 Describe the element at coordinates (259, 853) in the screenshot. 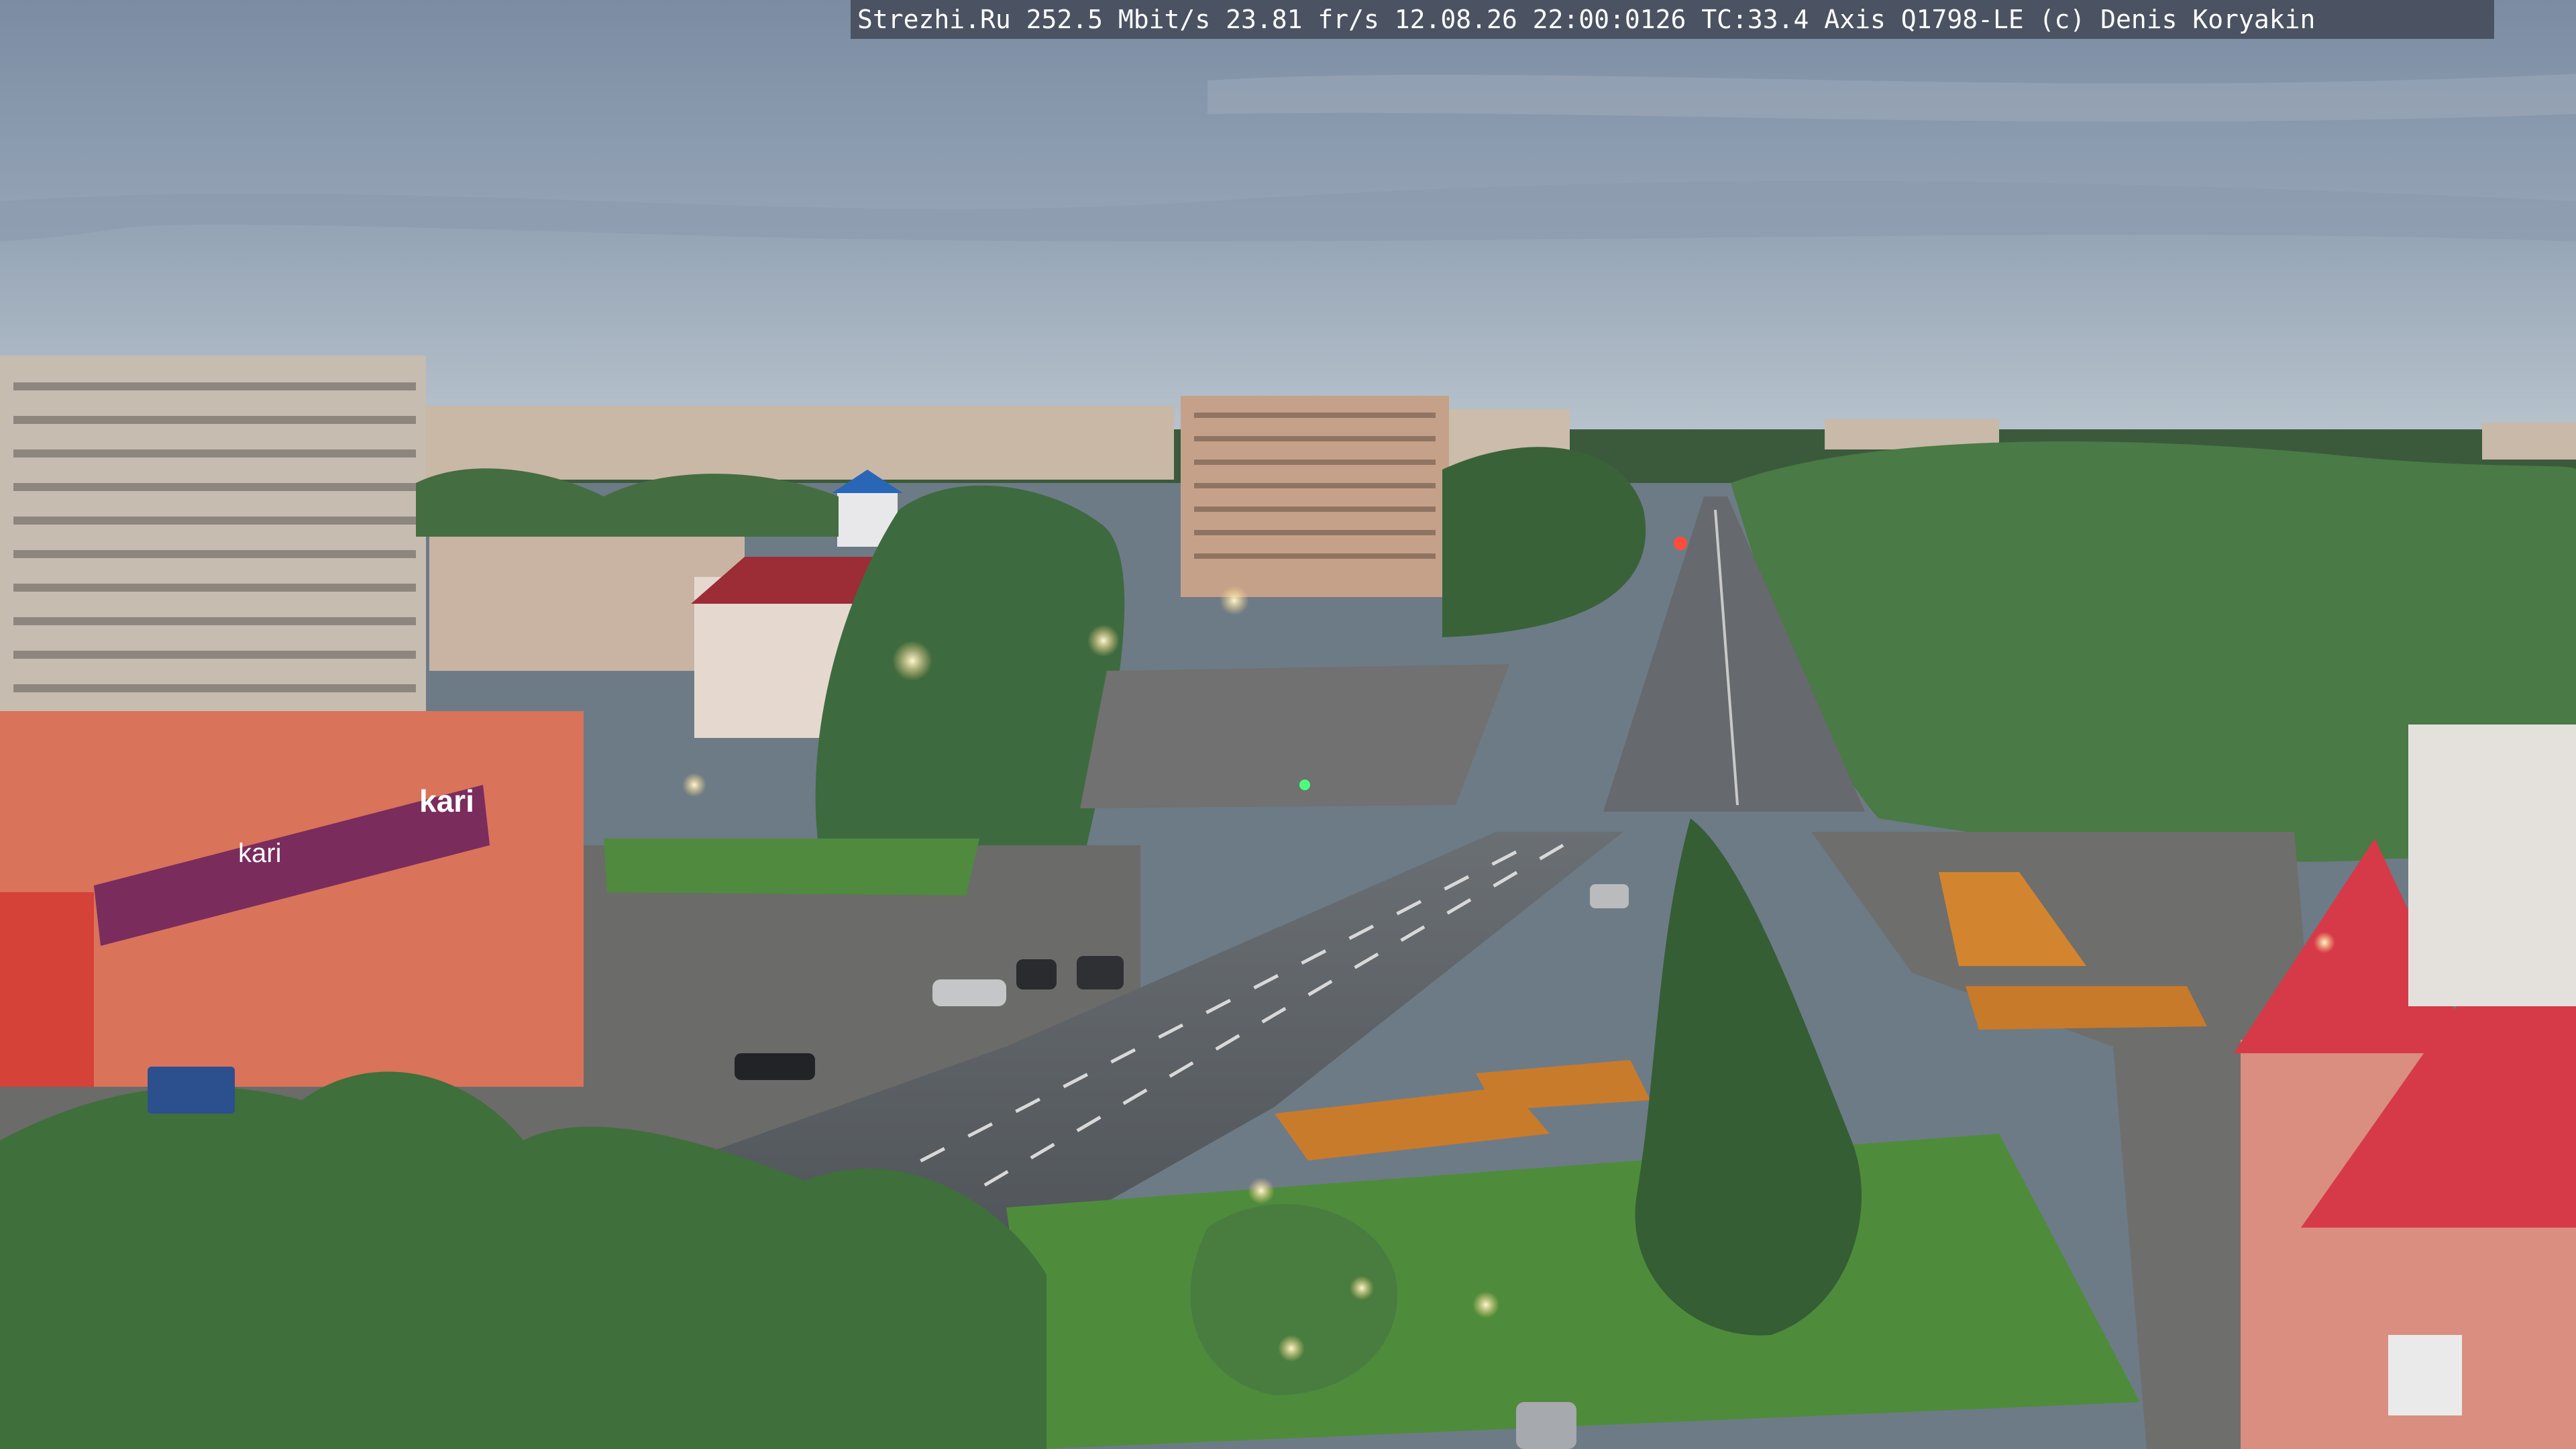

I see `kari-banner-logo: kari` at that location.